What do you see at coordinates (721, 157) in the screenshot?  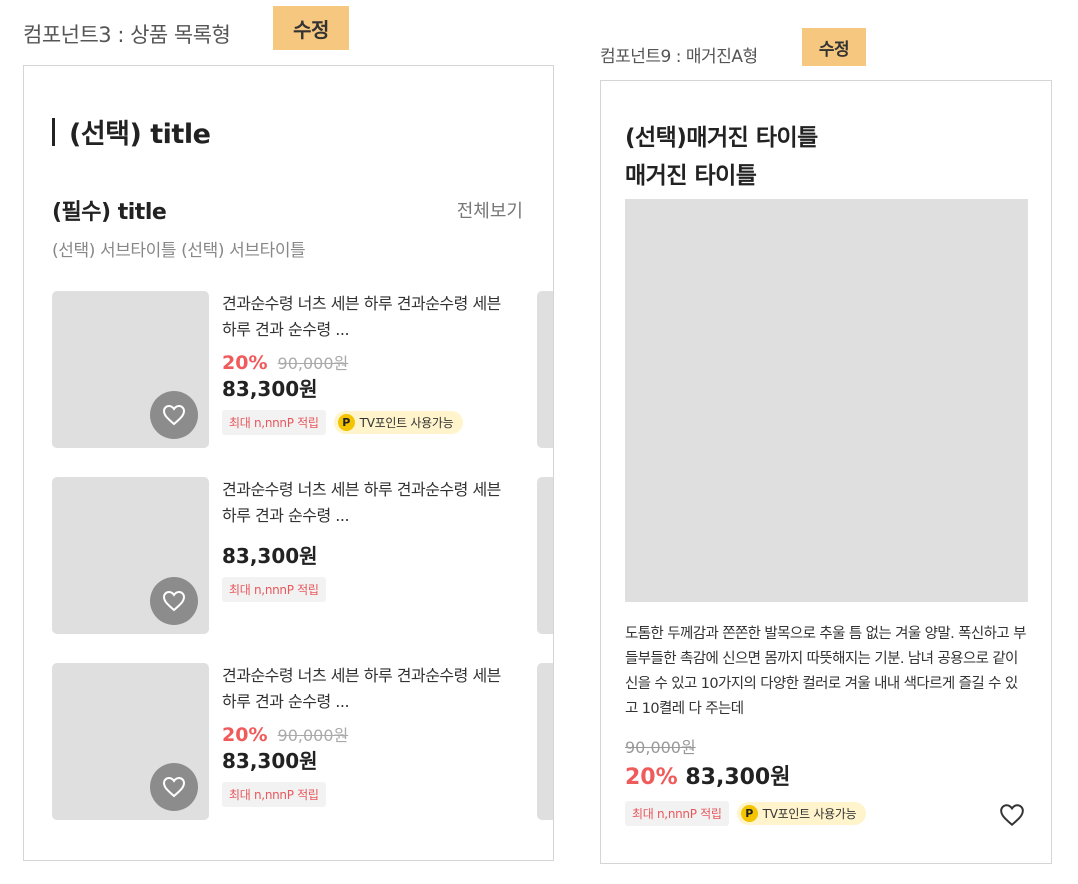 I see `magazine-title: (선택)매거진 타이틀 매거진 타이틀` at bounding box center [721, 157].